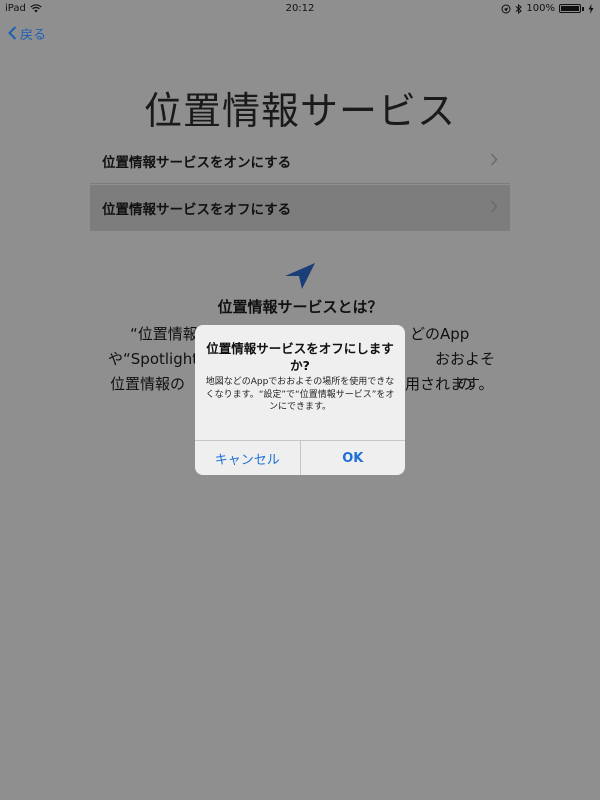 The height and width of the screenshot is (800, 600). Describe the element at coordinates (300, 208) in the screenshot. I see `location-off-row: 位置情報サービスをオフにする` at that location.